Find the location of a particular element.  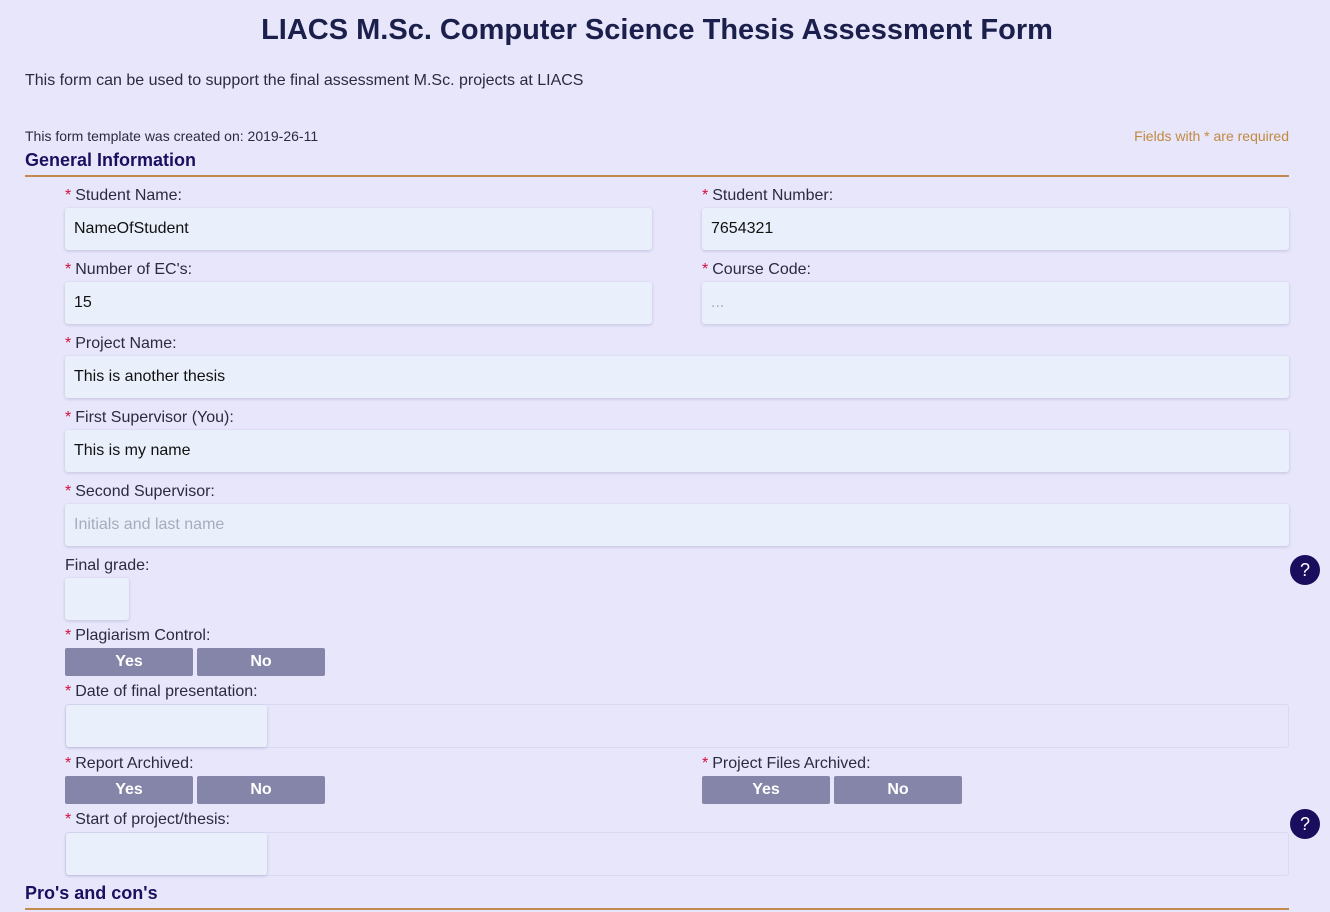

second-supervisor-input is located at coordinates (677, 525).